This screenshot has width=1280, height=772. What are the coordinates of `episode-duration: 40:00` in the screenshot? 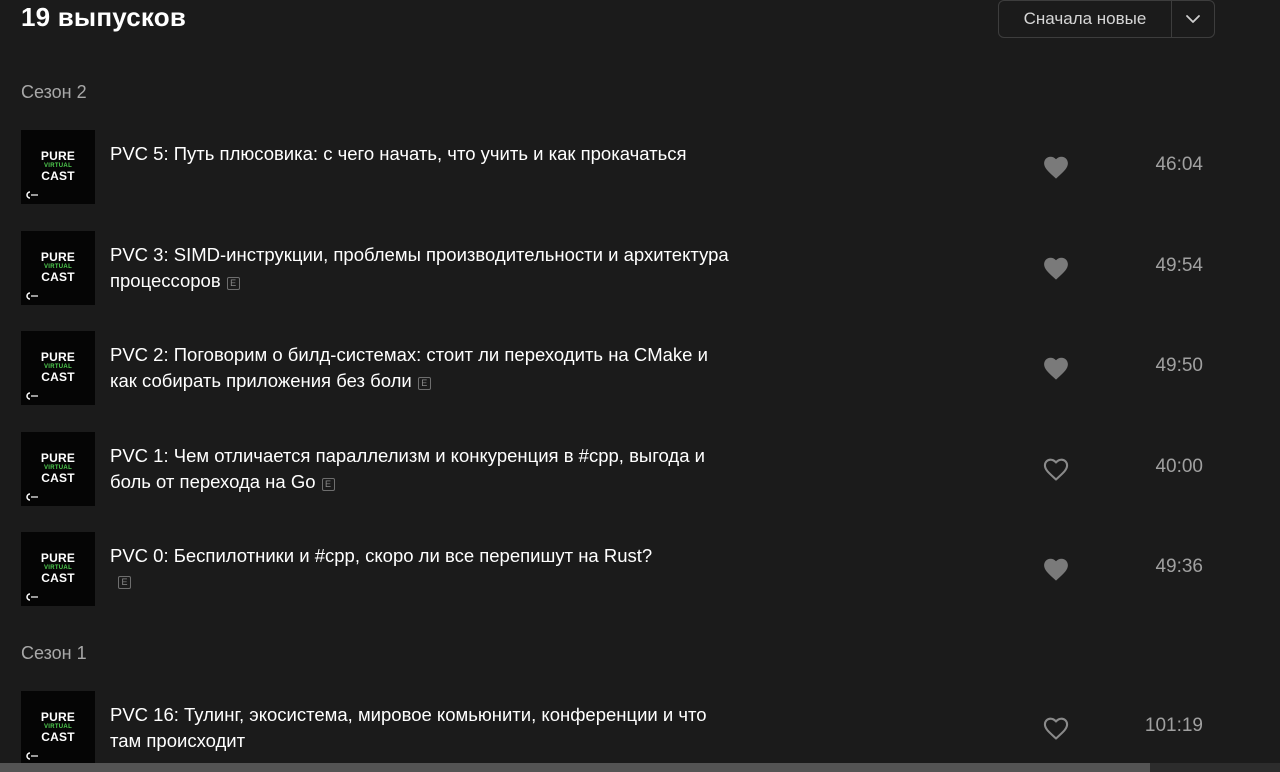 It's located at (1179, 466).